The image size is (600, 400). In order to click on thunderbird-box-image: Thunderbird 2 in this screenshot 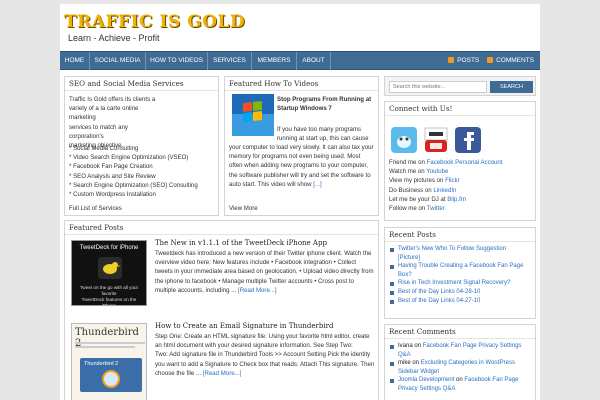, I will do `click(111, 375)`.